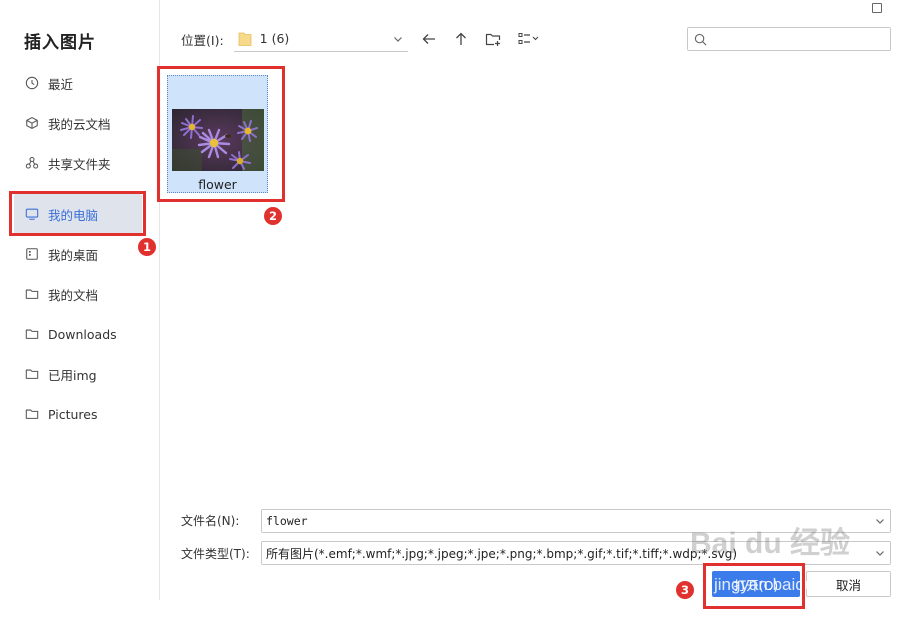  I want to click on new-folder-button, so click(493, 39).